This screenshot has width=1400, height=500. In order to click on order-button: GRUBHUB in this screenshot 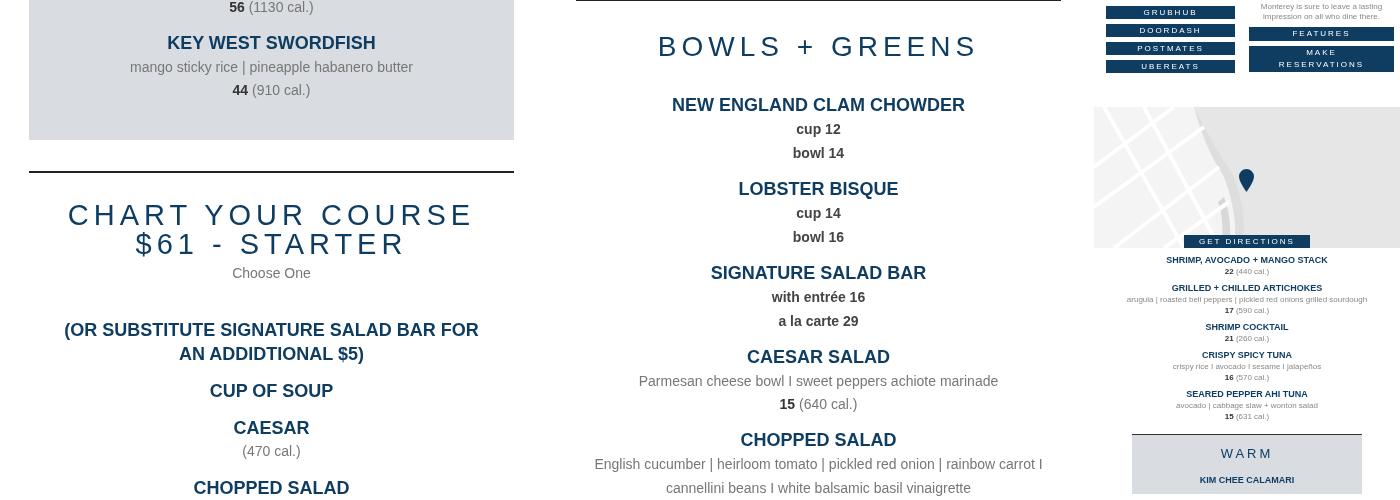, I will do `click(1170, 12)`.